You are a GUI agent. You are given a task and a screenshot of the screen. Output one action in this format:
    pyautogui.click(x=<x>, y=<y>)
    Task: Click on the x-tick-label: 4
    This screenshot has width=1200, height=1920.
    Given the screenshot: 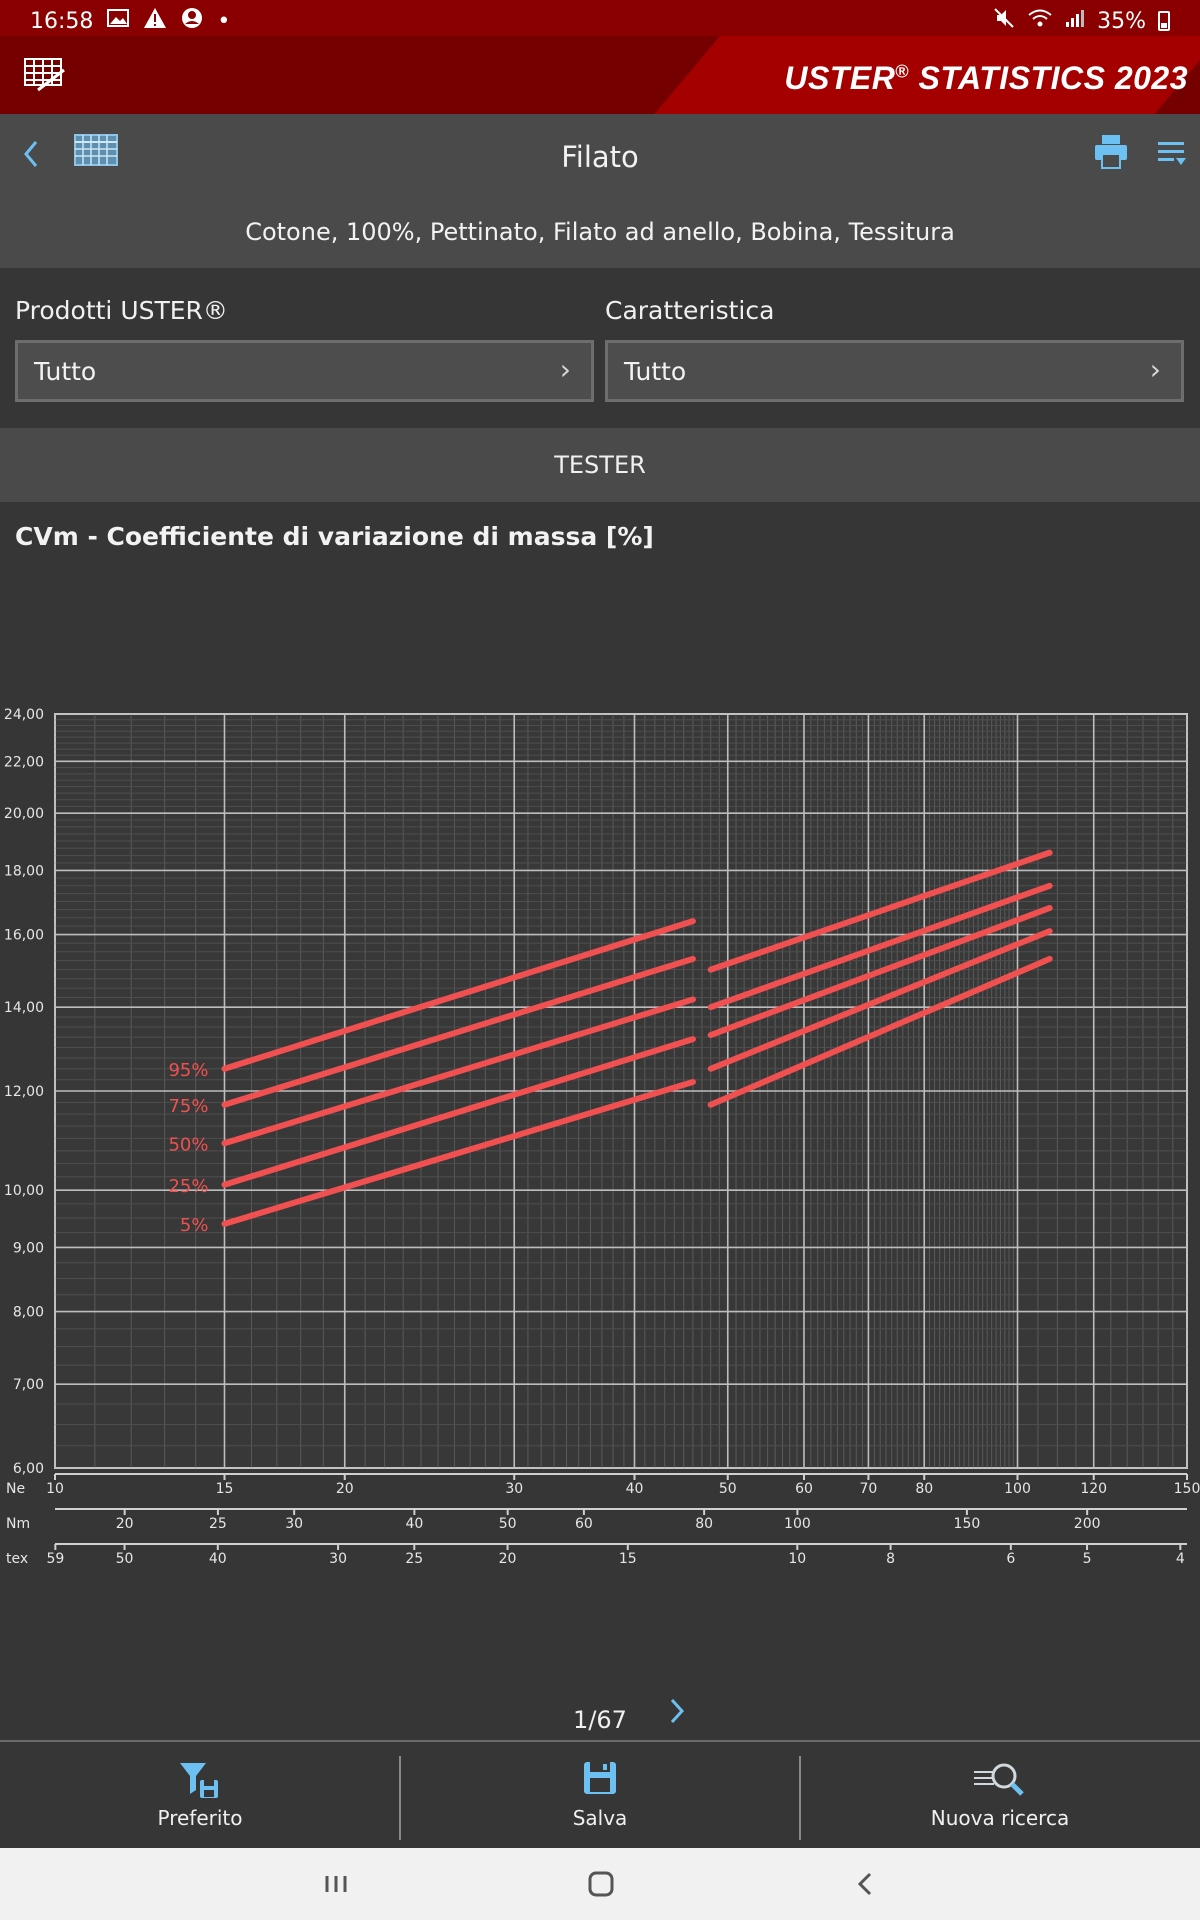 What is the action you would take?
    pyautogui.click(x=1180, y=1559)
    